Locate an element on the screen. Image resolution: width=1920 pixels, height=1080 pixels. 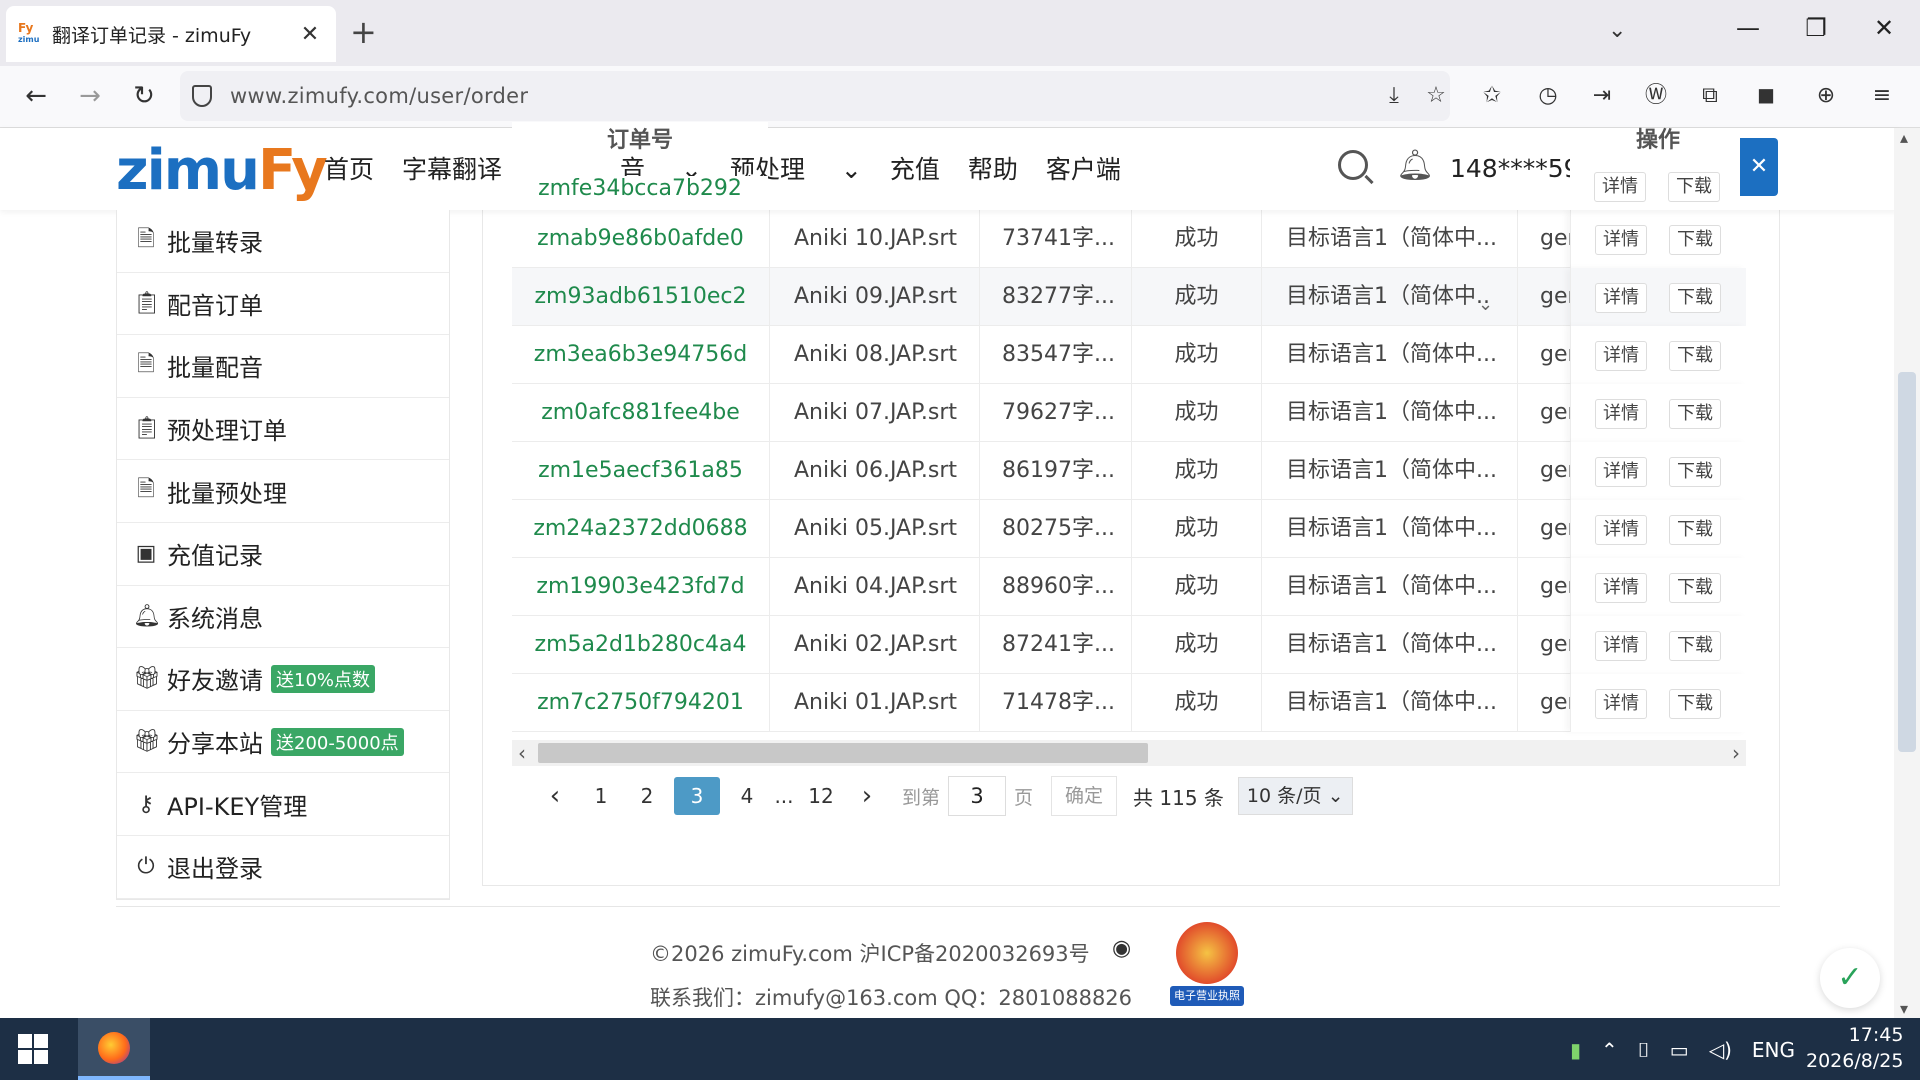
page-3-active: 3 is located at coordinates (697, 796).